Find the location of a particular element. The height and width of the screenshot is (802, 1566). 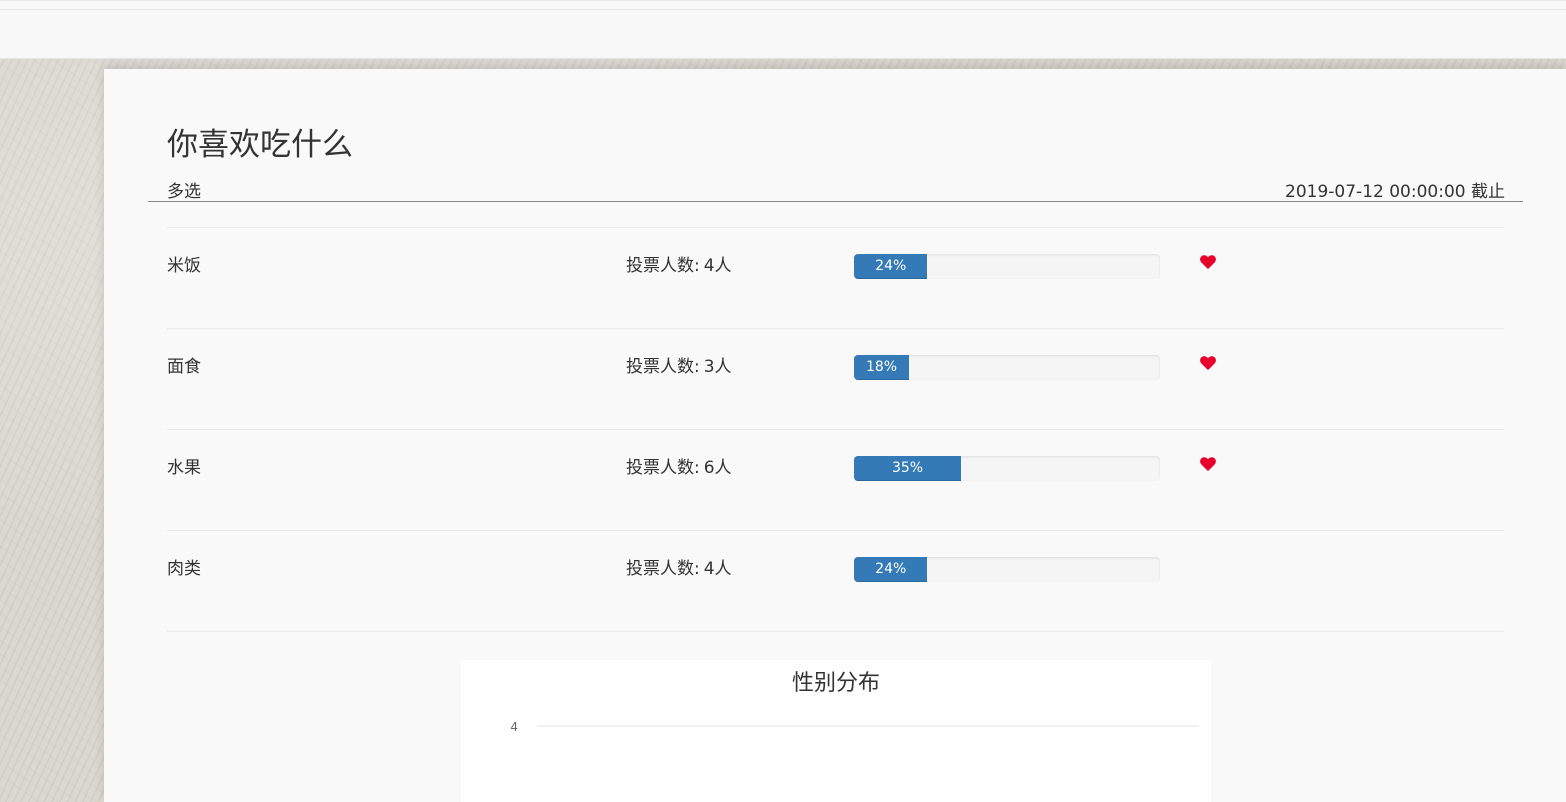

option-row-rice: 米饭 投票人数: 4人 24% is located at coordinates (835, 278).